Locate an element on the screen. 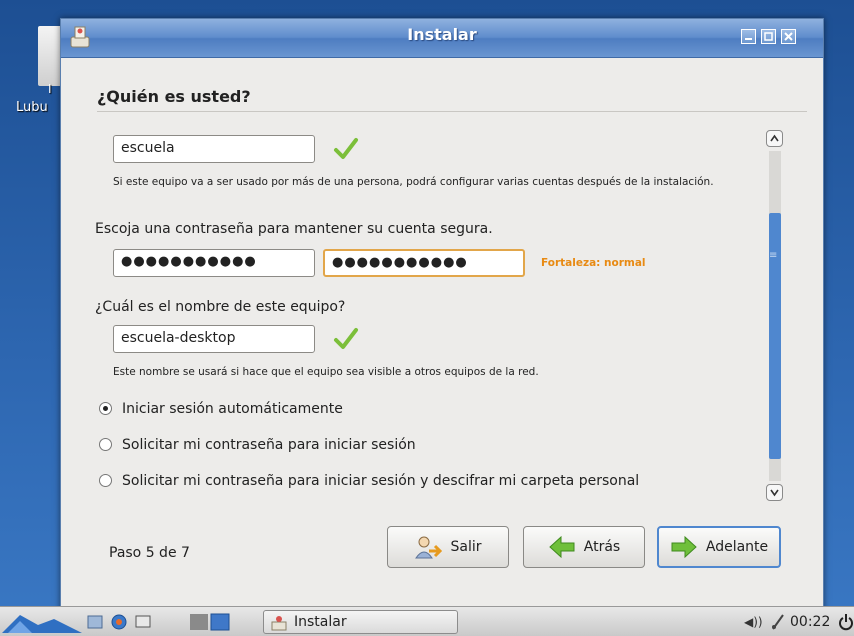 The height and width of the screenshot is (636, 854). forward-button: Adelante is located at coordinates (719, 547).